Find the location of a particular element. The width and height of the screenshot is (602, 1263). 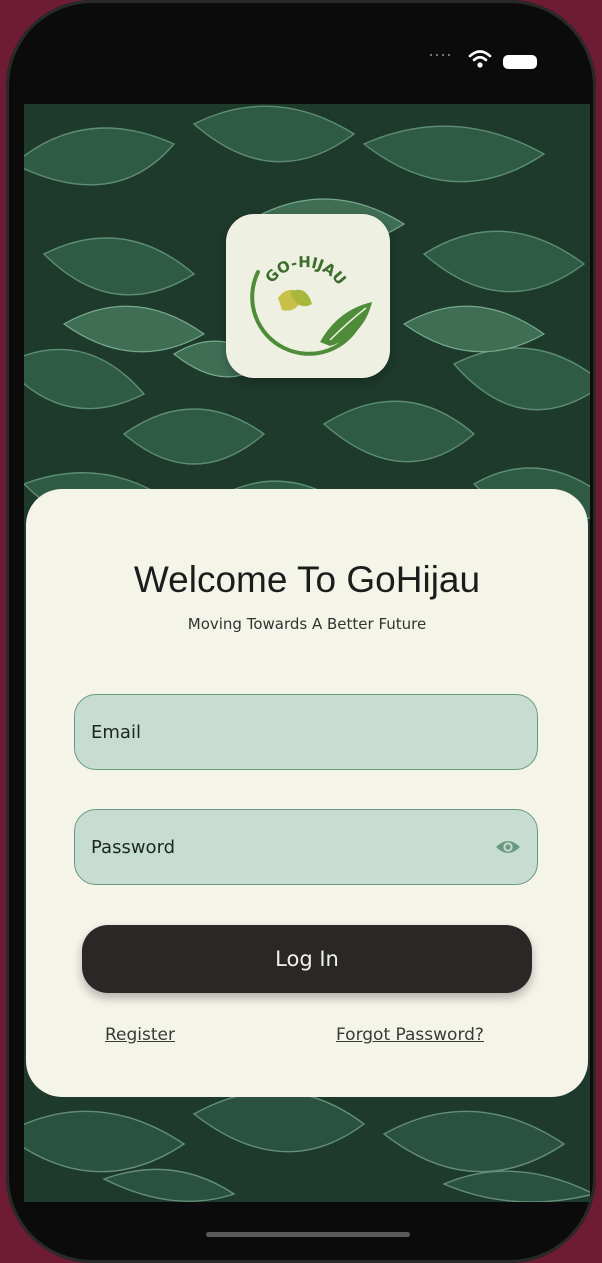

svg-text: GO-HIJAU is located at coordinates (306, 270).